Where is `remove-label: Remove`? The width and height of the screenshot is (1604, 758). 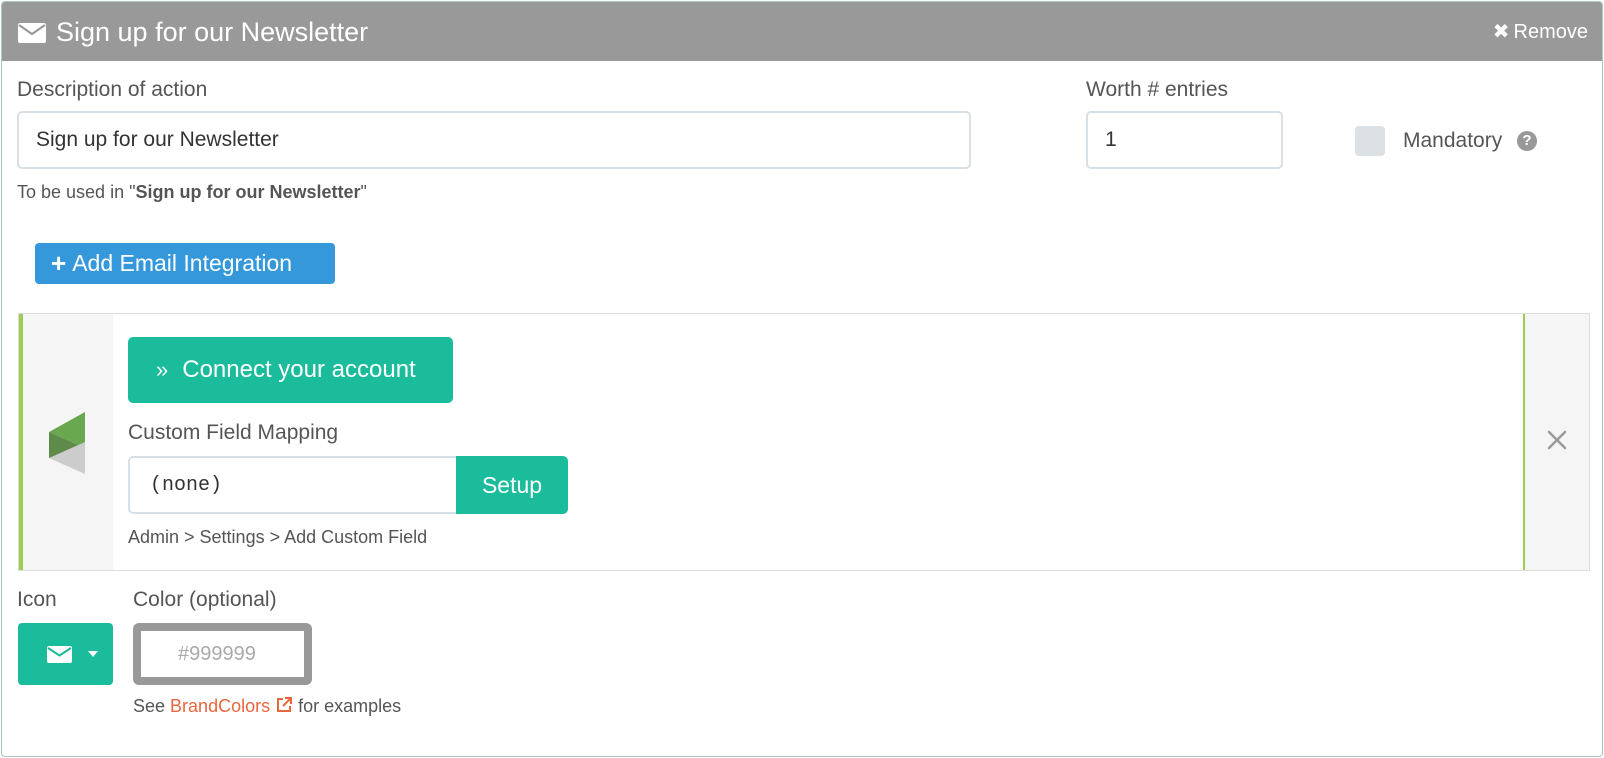 remove-label: Remove is located at coordinates (1550, 32).